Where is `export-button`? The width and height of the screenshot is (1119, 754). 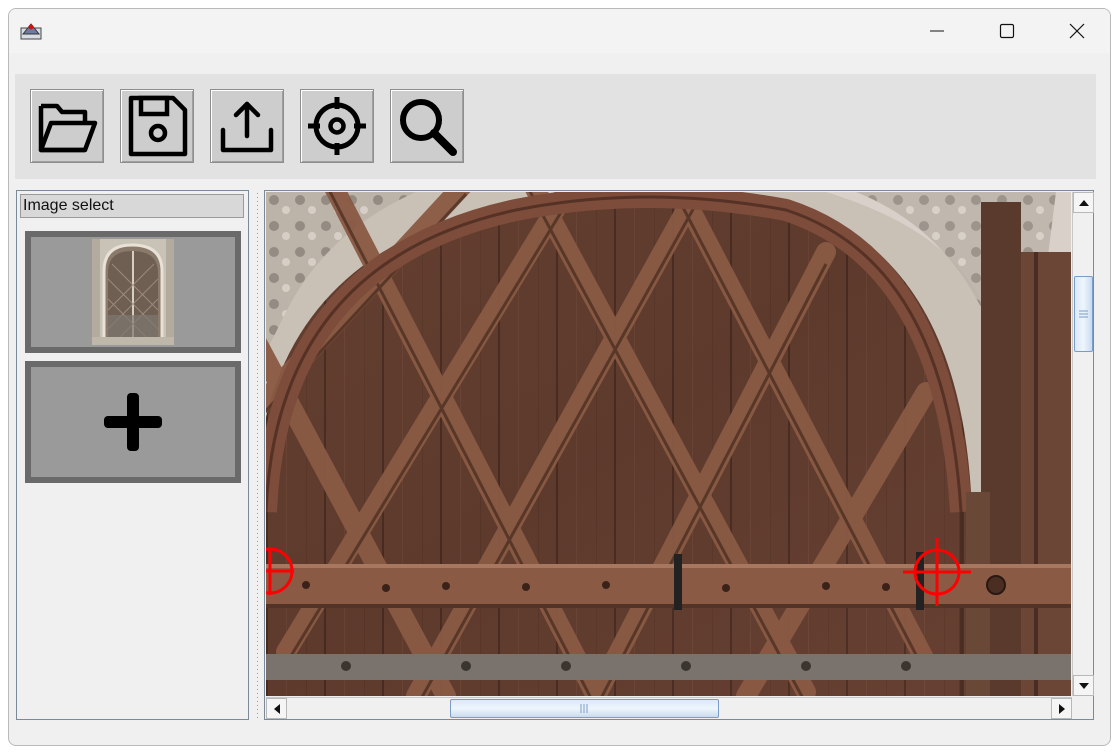
export-button is located at coordinates (247, 126).